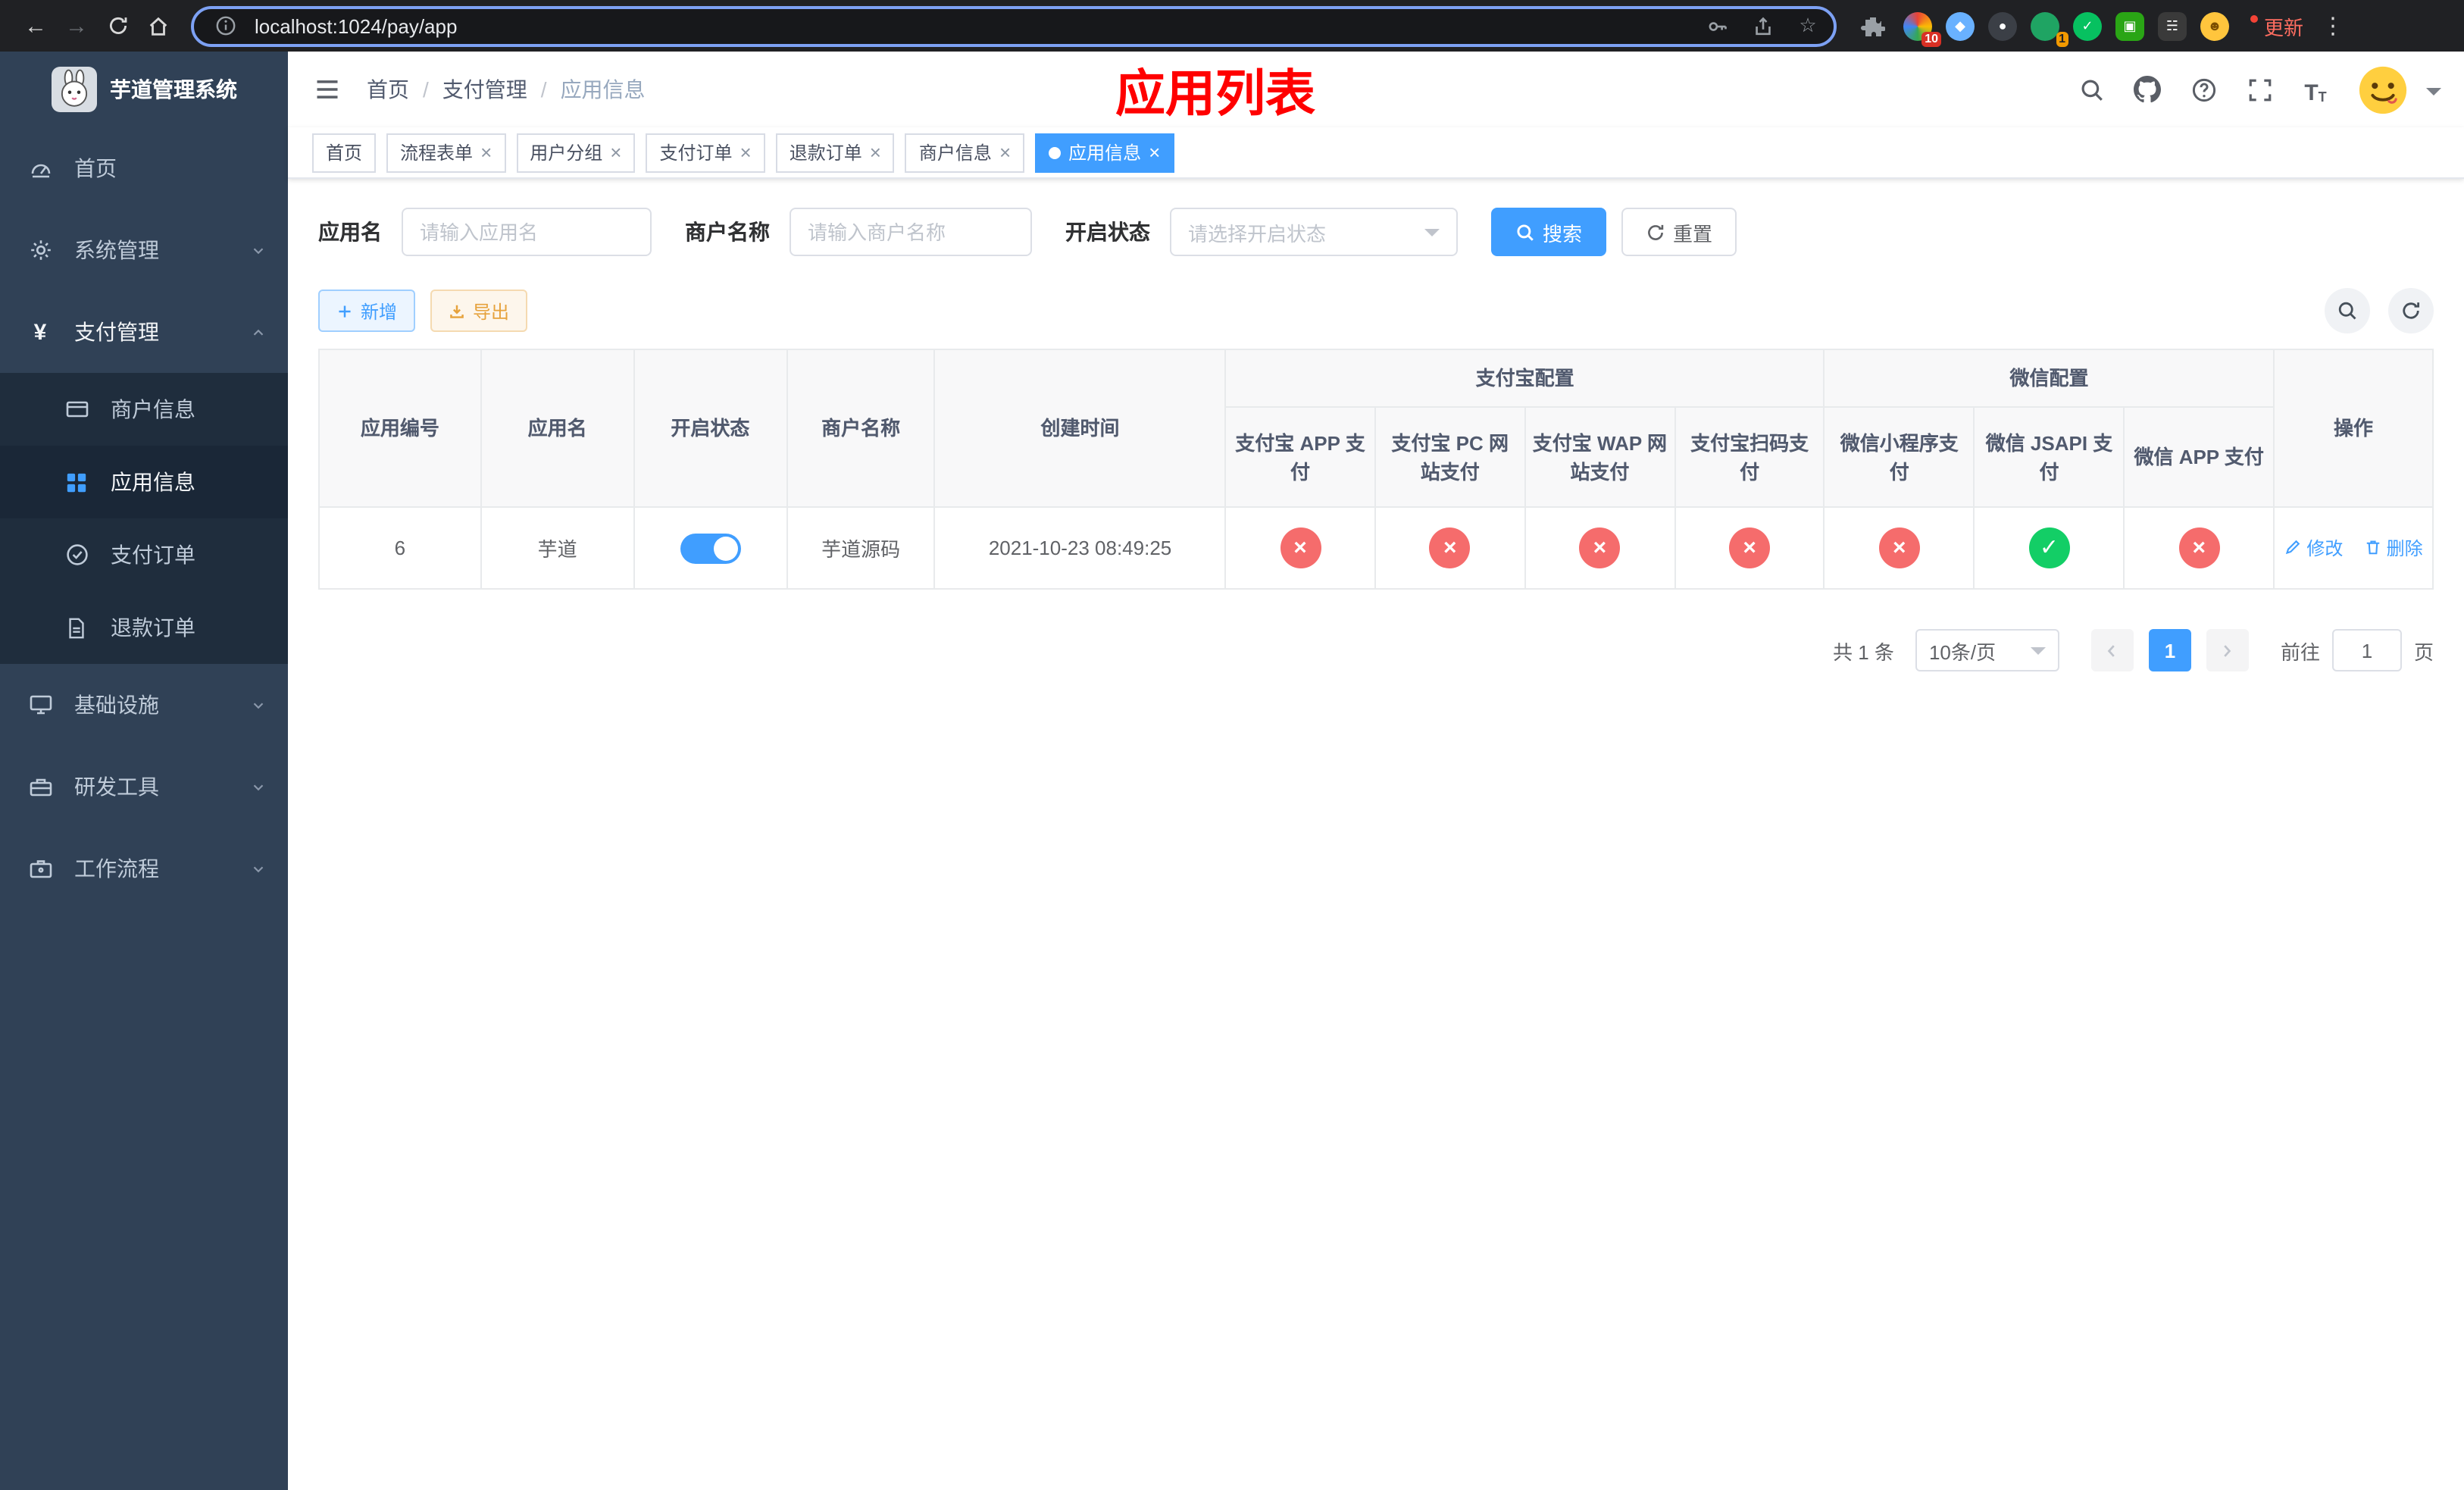 Image resolution: width=2464 pixels, height=1490 pixels. What do you see at coordinates (35, 26) in the screenshot?
I see `browser-back-button: ←` at bounding box center [35, 26].